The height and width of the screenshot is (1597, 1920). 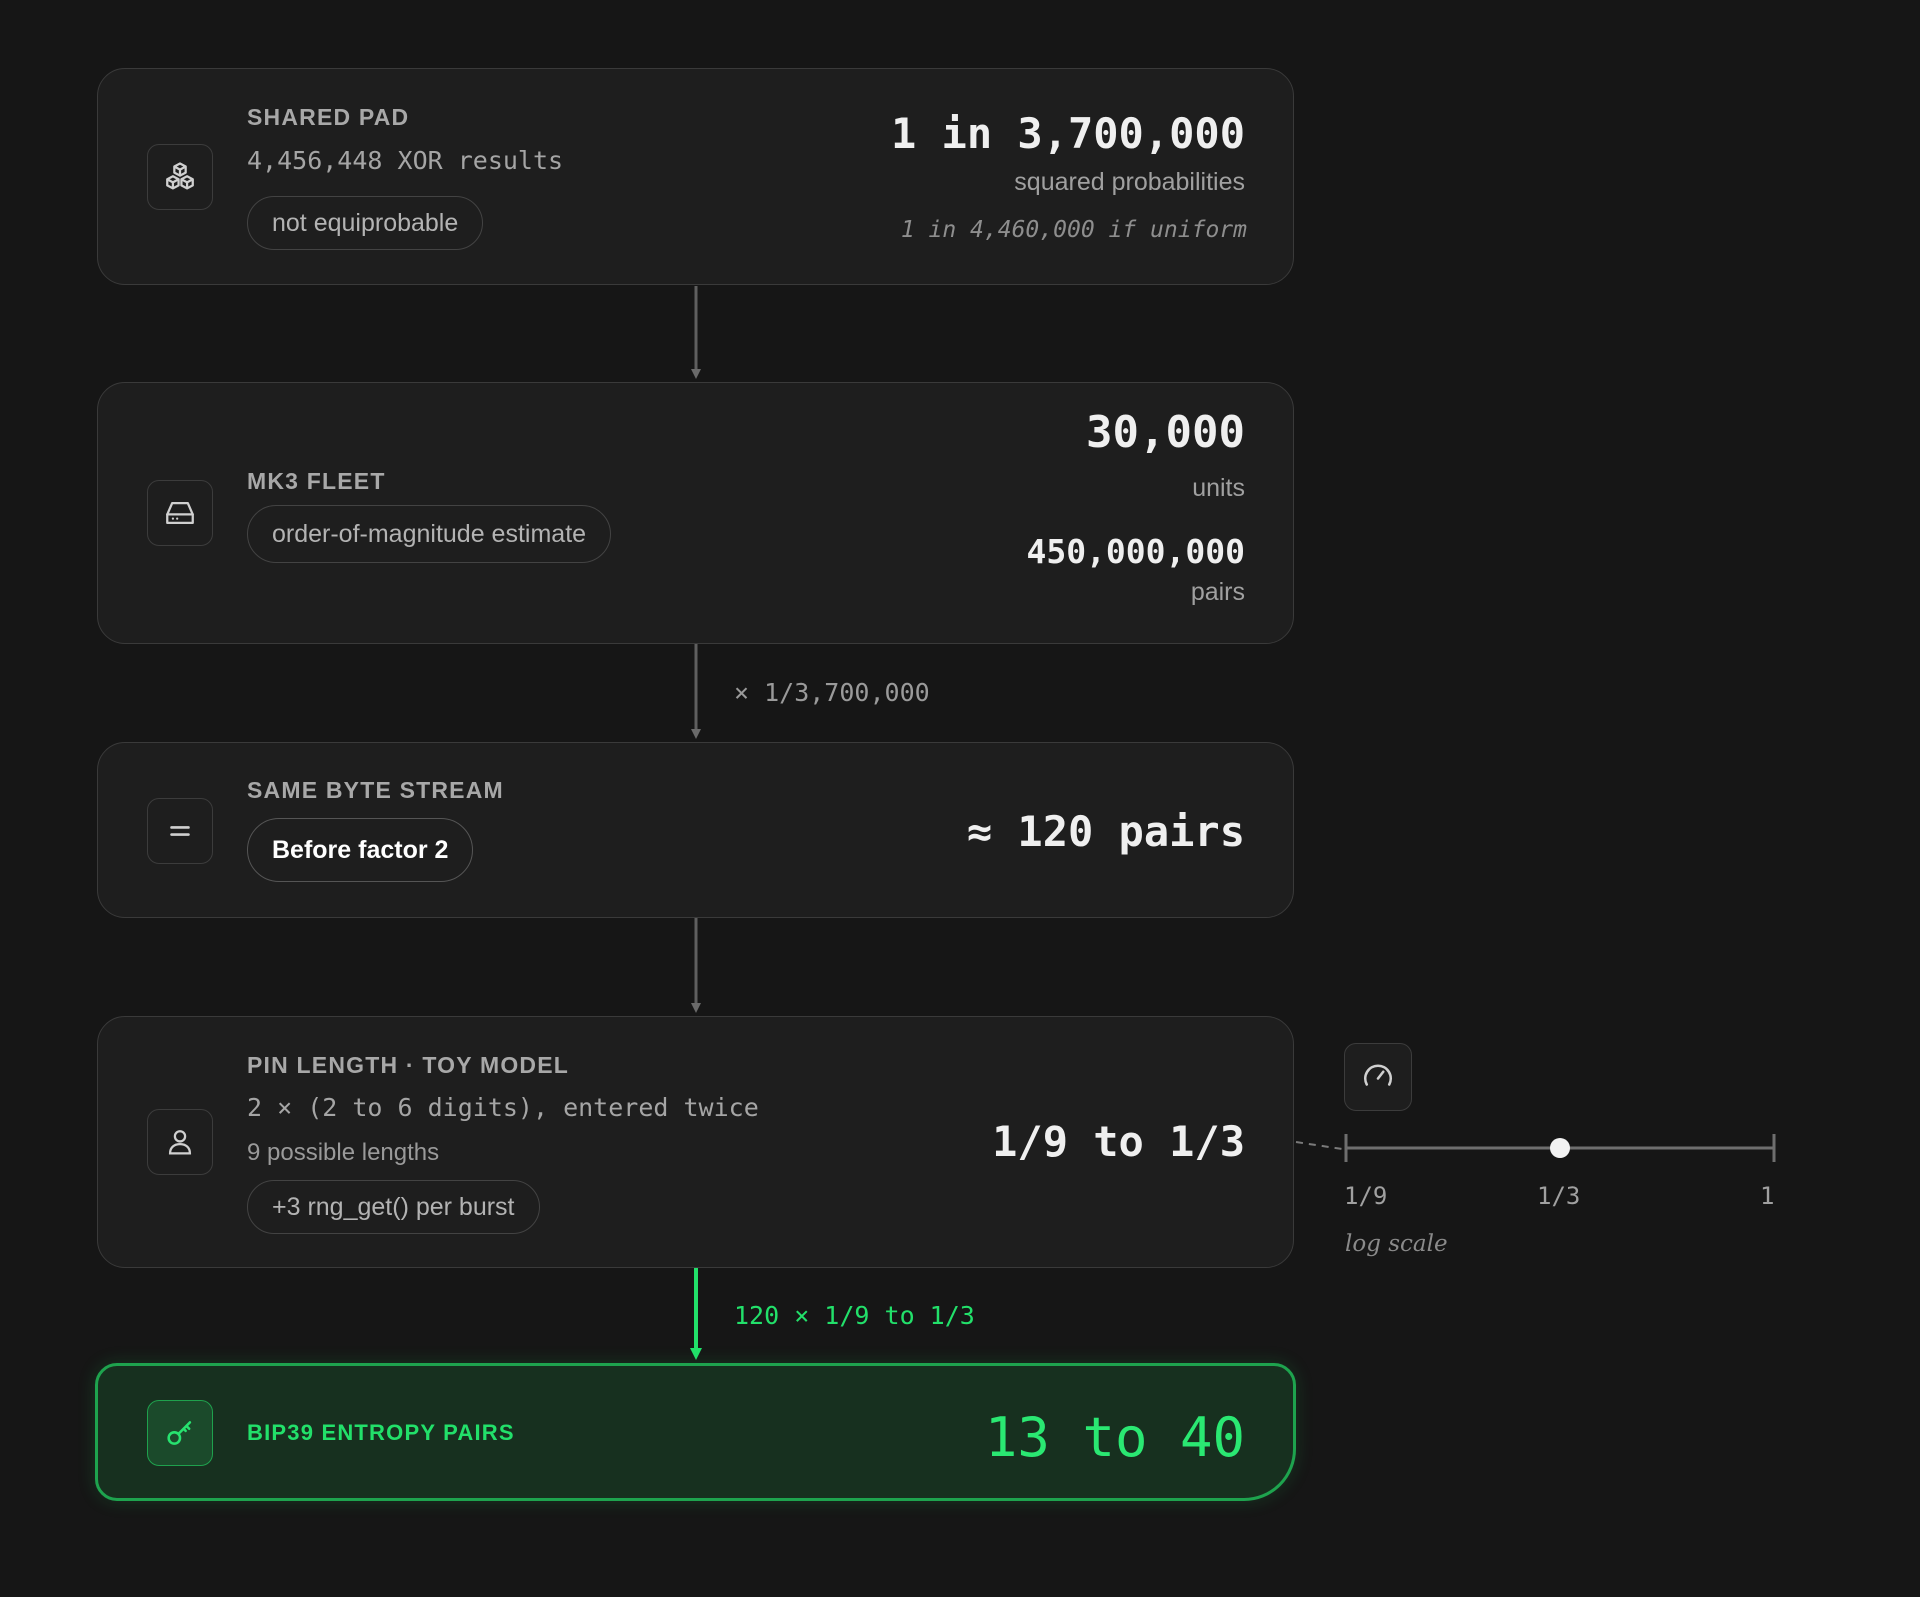 What do you see at coordinates (695, 1432) in the screenshot?
I see `node-bip39-entropy-pairs: BIP39 ENTROPY PAIRS 13 to 40` at bounding box center [695, 1432].